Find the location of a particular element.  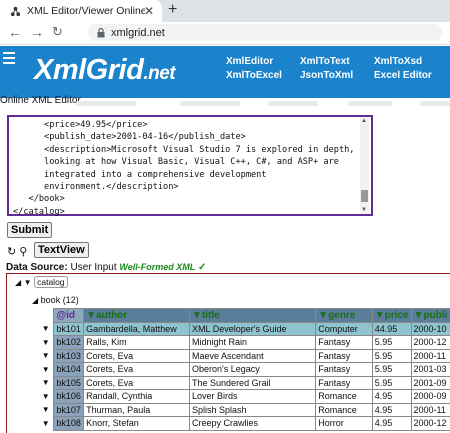

logo-suffix: .net is located at coordinates (159, 73).